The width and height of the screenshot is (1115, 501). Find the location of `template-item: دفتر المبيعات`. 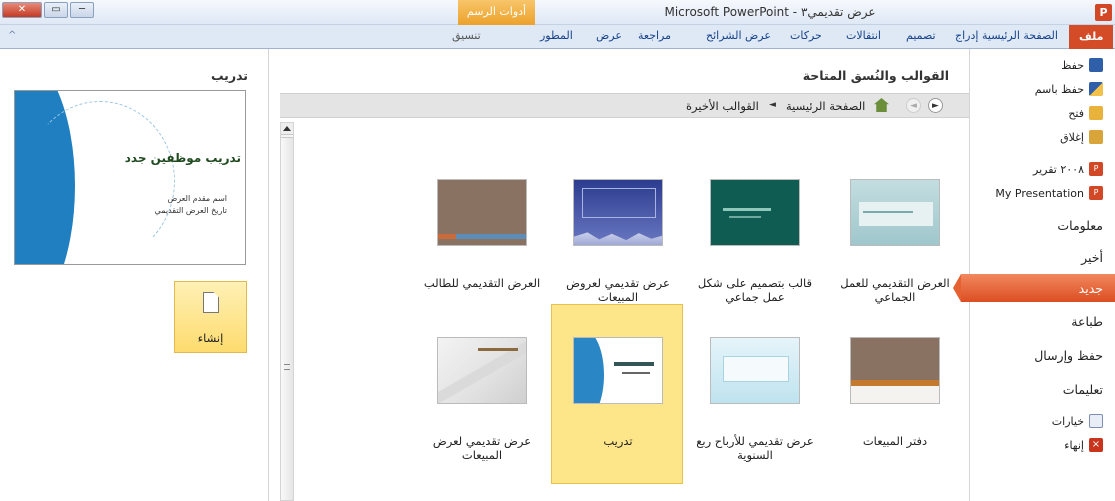

template-item: دفتر المبيعات is located at coordinates (894, 394).